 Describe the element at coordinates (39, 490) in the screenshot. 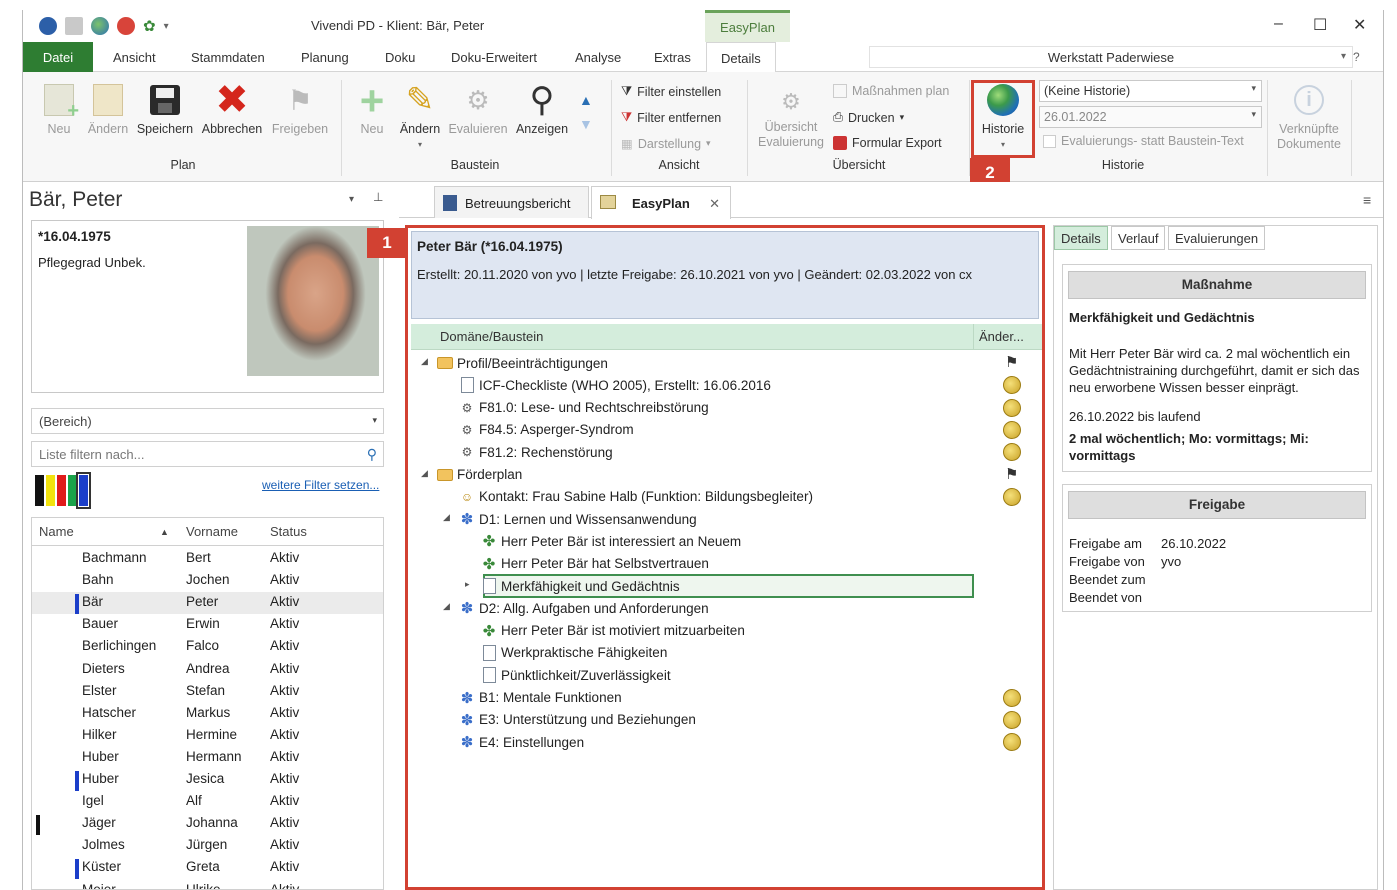

I see `color-filter-black` at that location.